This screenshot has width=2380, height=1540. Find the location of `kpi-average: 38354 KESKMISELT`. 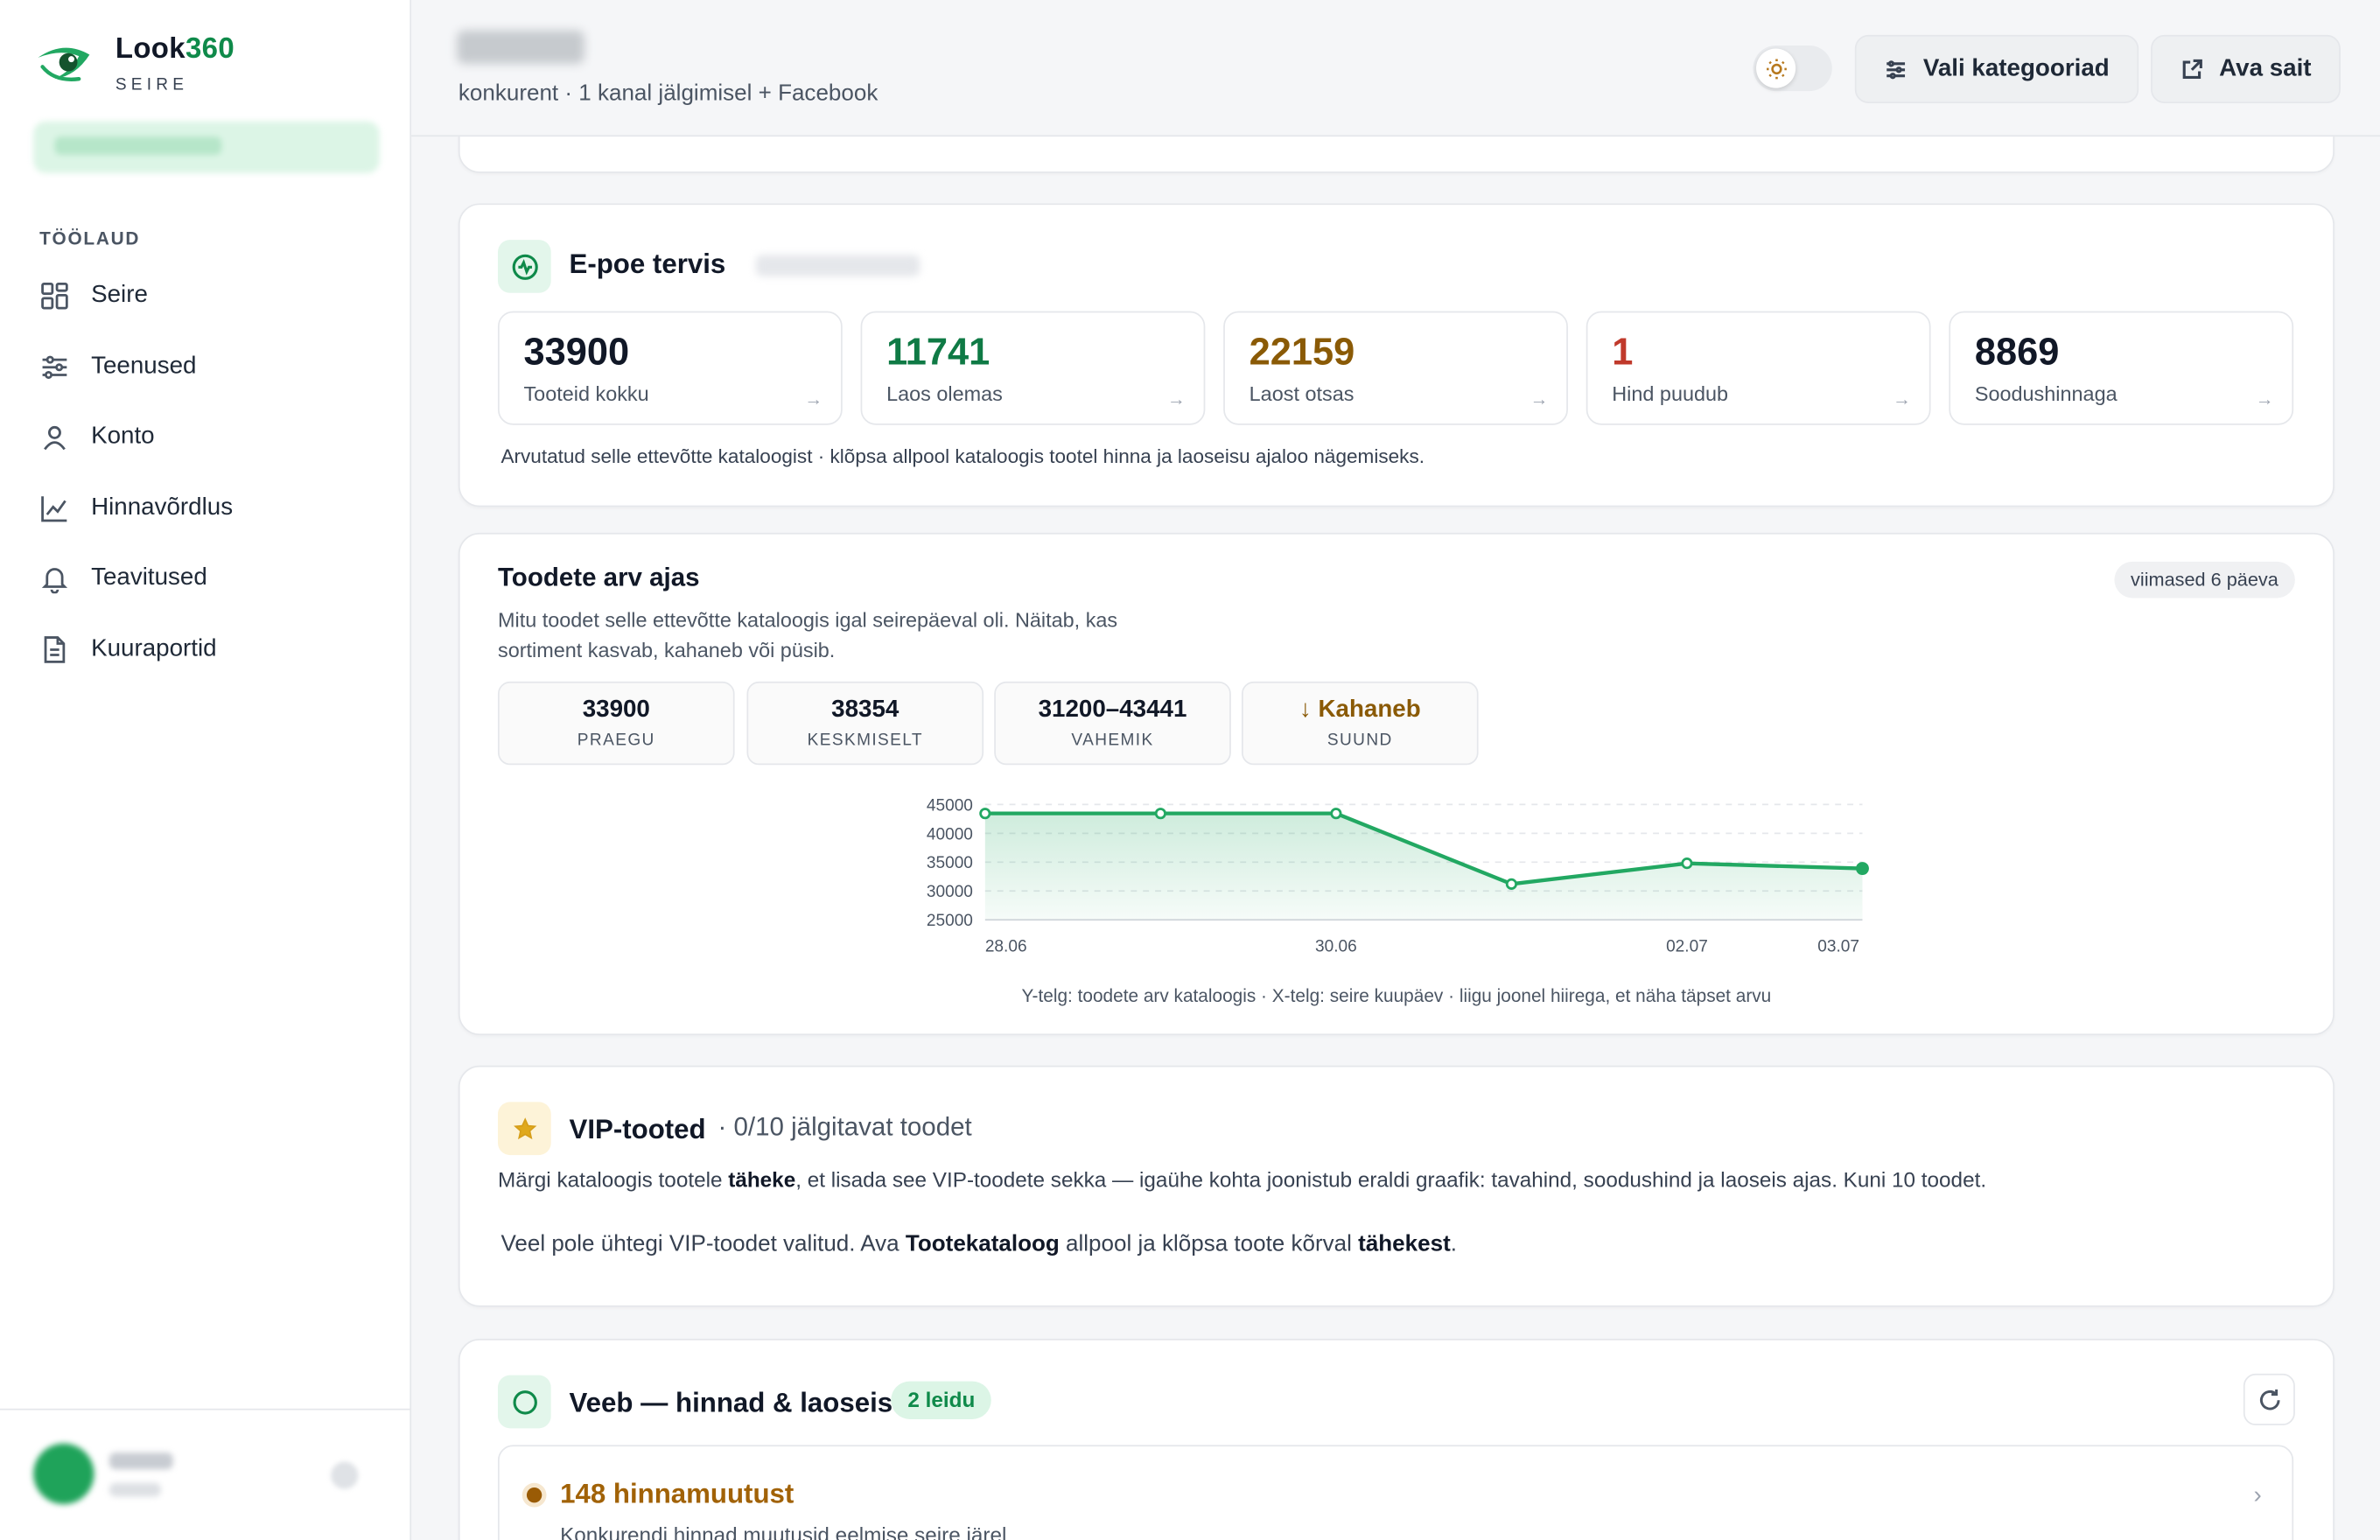

kpi-average: 38354 KESKMISELT is located at coordinates (865, 723).